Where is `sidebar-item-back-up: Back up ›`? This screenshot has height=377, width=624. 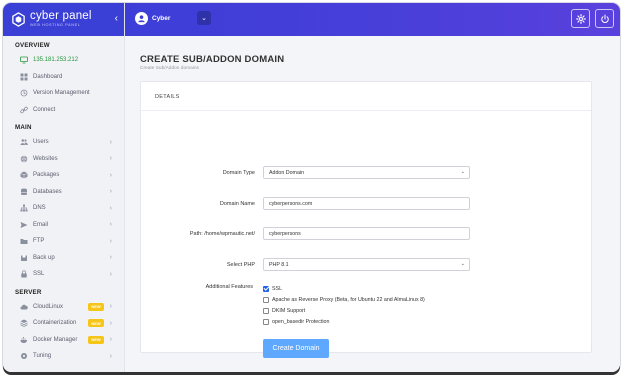 sidebar-item-back-up: Back up › is located at coordinates (63, 258).